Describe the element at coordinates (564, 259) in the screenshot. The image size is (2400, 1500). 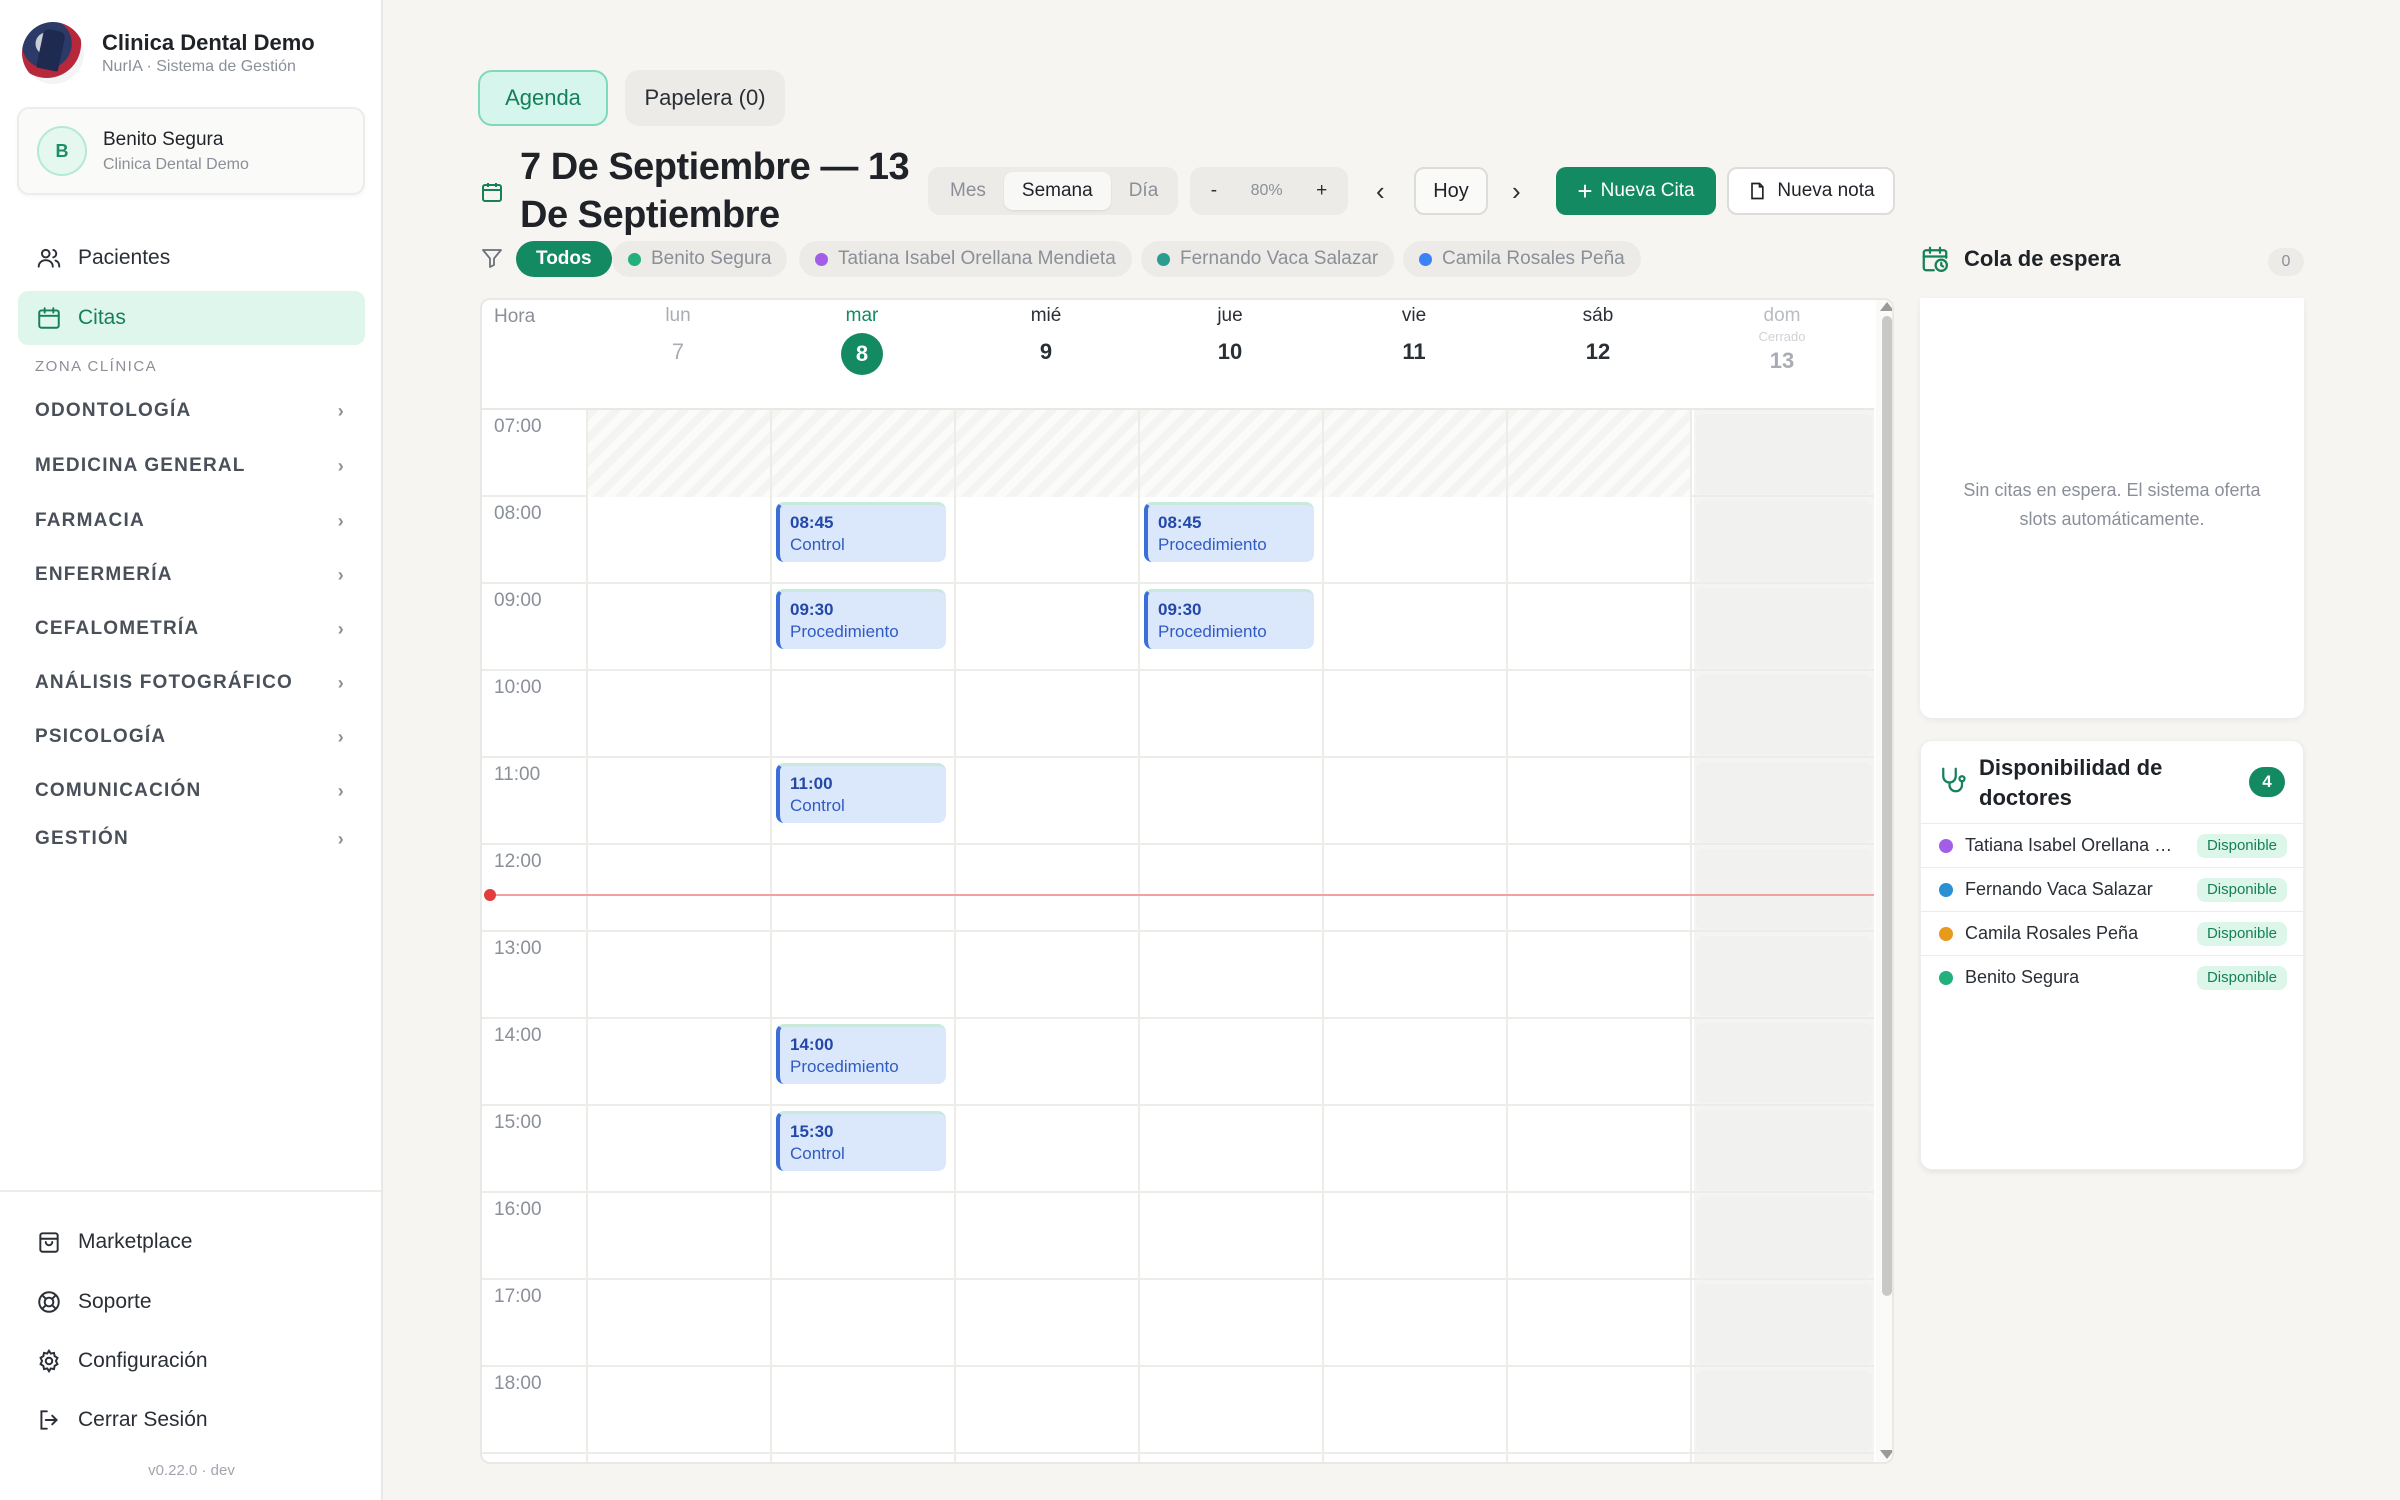
I see `filter-chip-todos: Todos` at that location.